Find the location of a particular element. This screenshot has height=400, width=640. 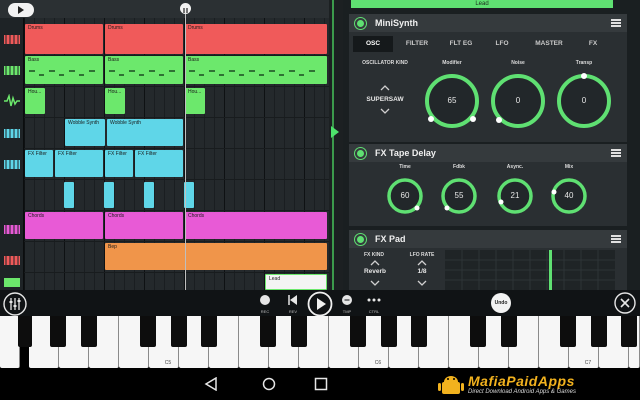

tempo-button is located at coordinates (347, 300).